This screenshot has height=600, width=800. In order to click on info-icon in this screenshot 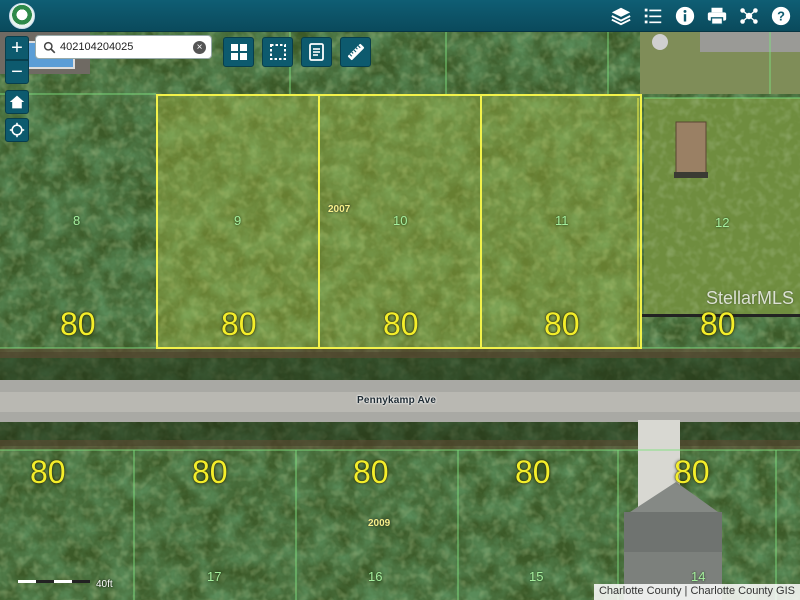, I will do `click(685, 16)`.